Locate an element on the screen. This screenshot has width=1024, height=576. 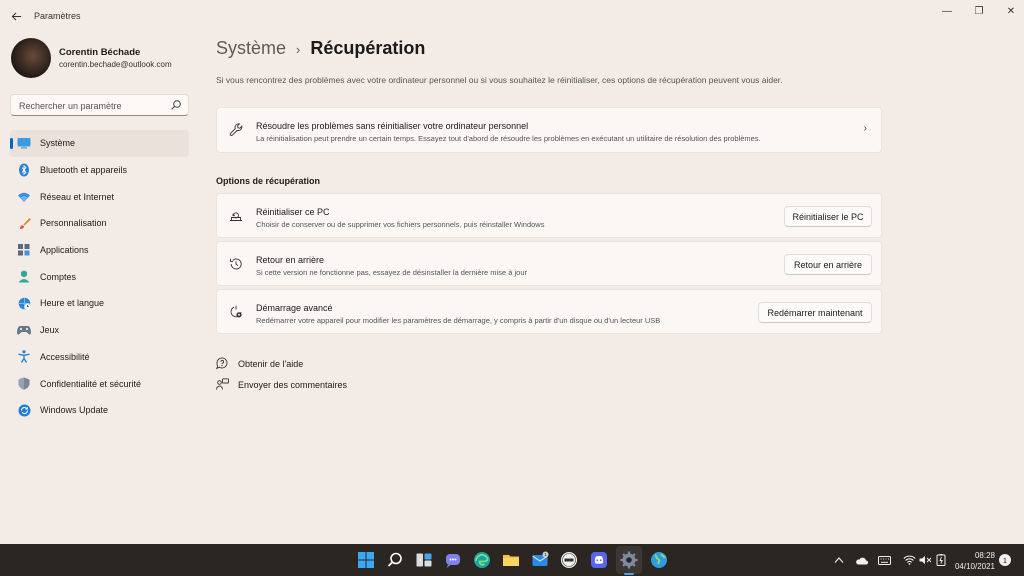
sidebar-item-personnalisation: Personnalisation is located at coordinates (99, 223).